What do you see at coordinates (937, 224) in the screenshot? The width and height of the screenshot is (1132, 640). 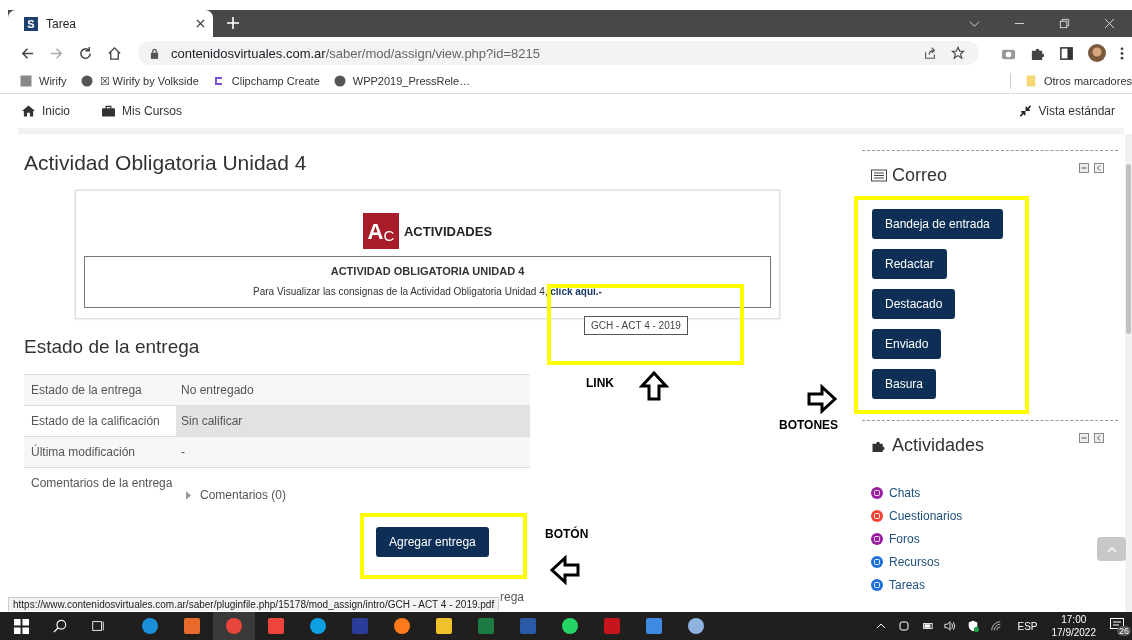 I see `mail-button: Bandeja de entrada` at bounding box center [937, 224].